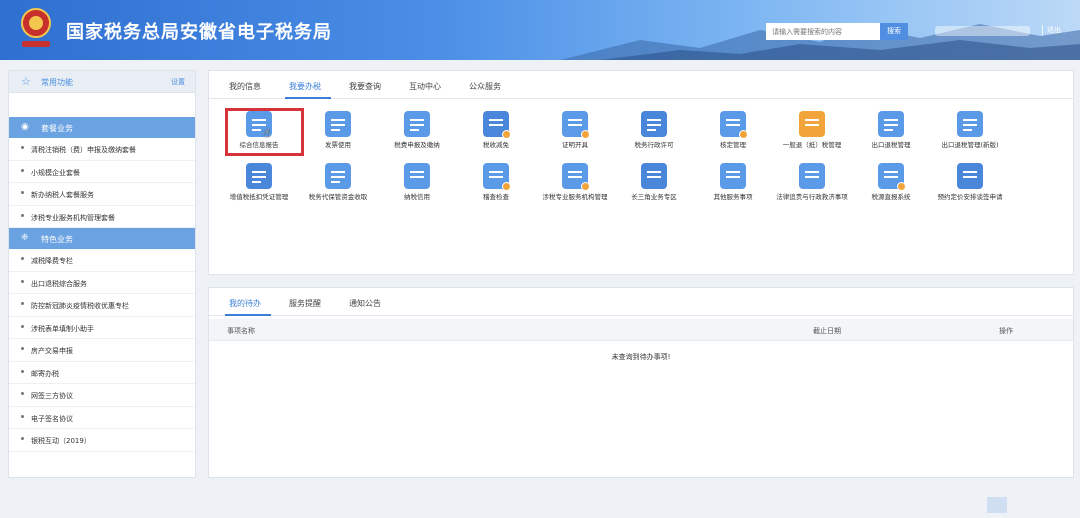 The height and width of the screenshot is (518, 1080). Describe the element at coordinates (102, 127) in the screenshot. I see `sidebar-section-package: ◉ 套餐业务` at that location.